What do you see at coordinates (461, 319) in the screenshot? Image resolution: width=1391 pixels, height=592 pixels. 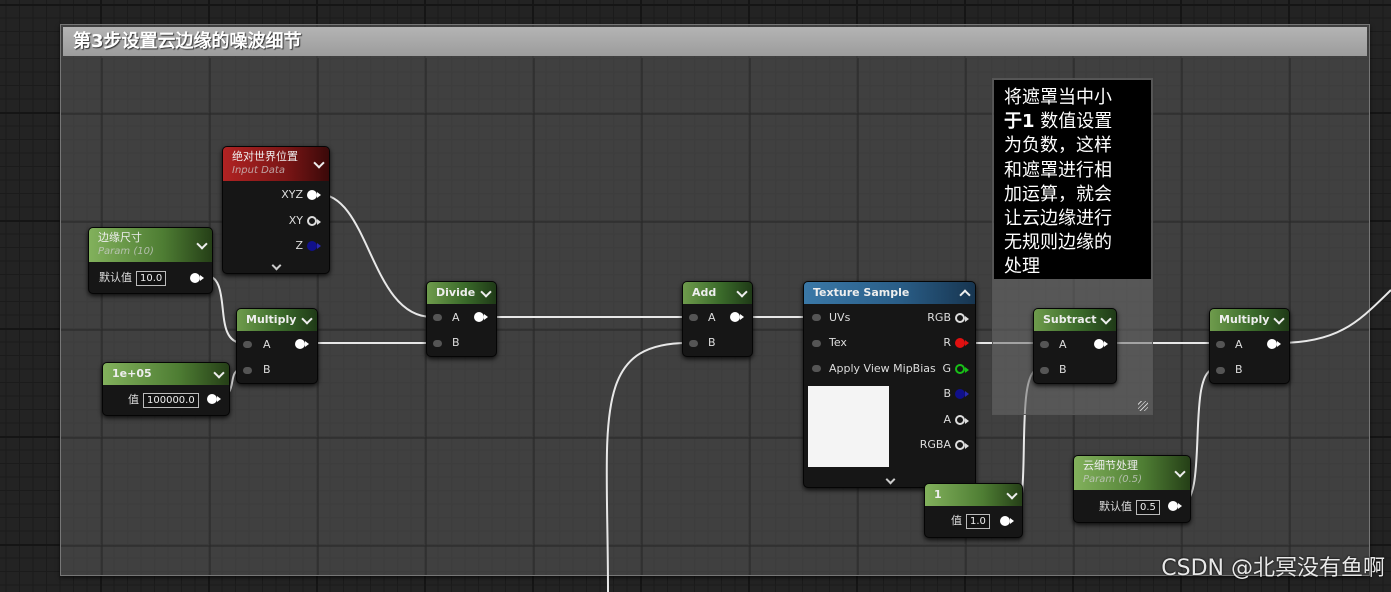 I see `node-divide: Divide A B` at bounding box center [461, 319].